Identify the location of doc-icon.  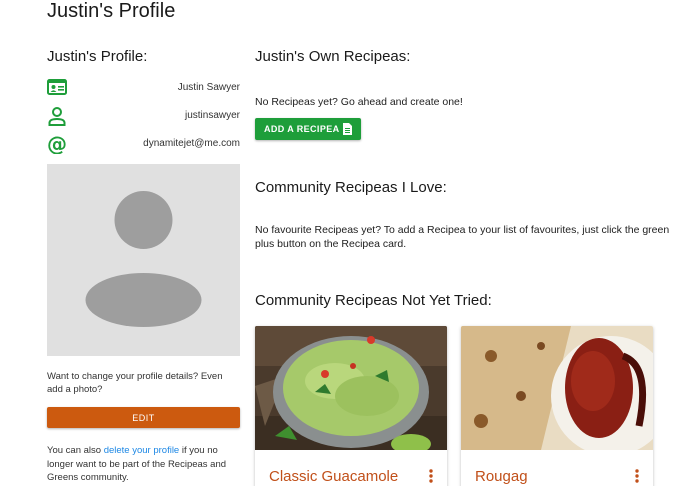
(347, 129).